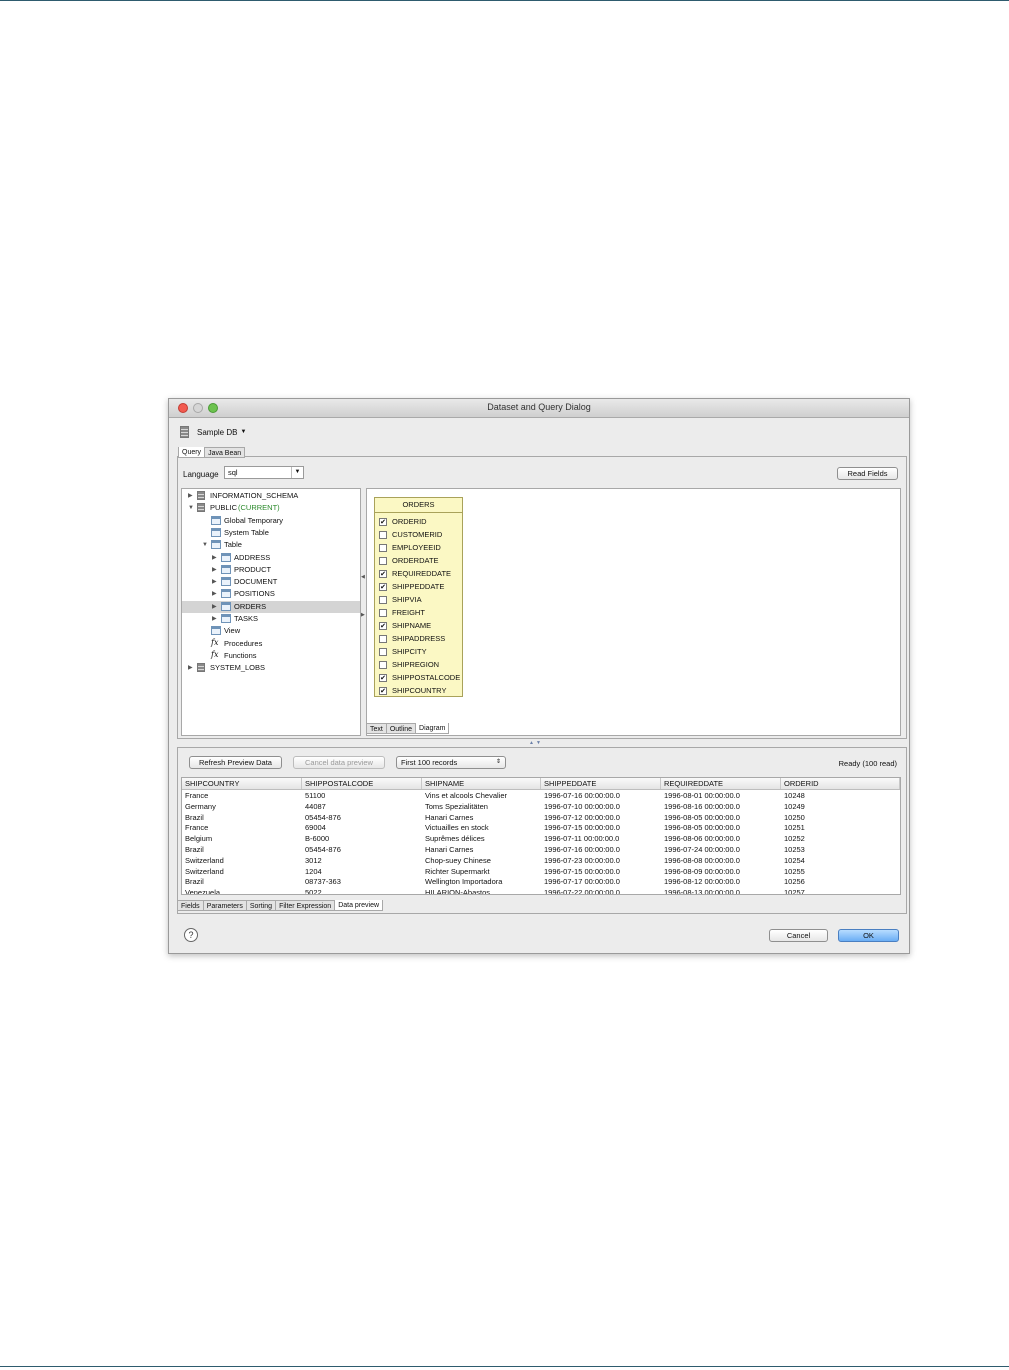  Describe the element at coordinates (409, 664) in the screenshot. I see `entity-field: SHIPREGION` at that location.